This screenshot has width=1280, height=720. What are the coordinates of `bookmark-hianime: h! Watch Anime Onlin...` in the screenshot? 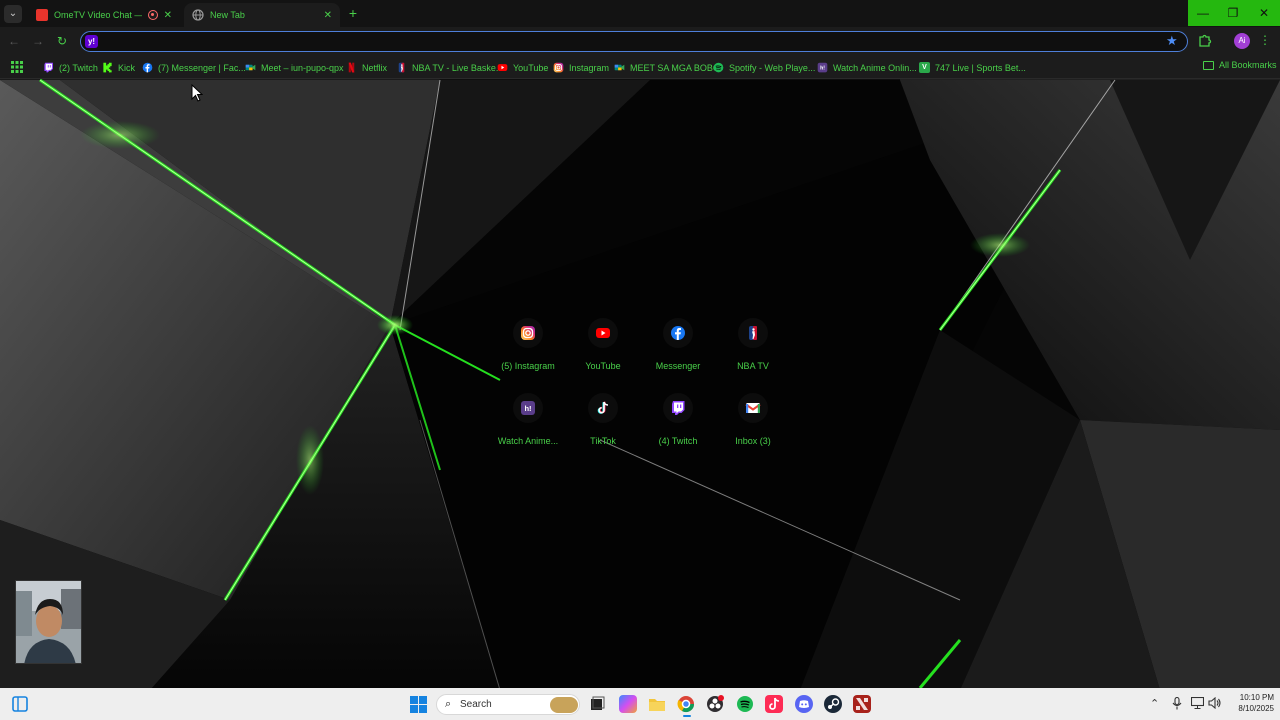 It's located at (867, 67).